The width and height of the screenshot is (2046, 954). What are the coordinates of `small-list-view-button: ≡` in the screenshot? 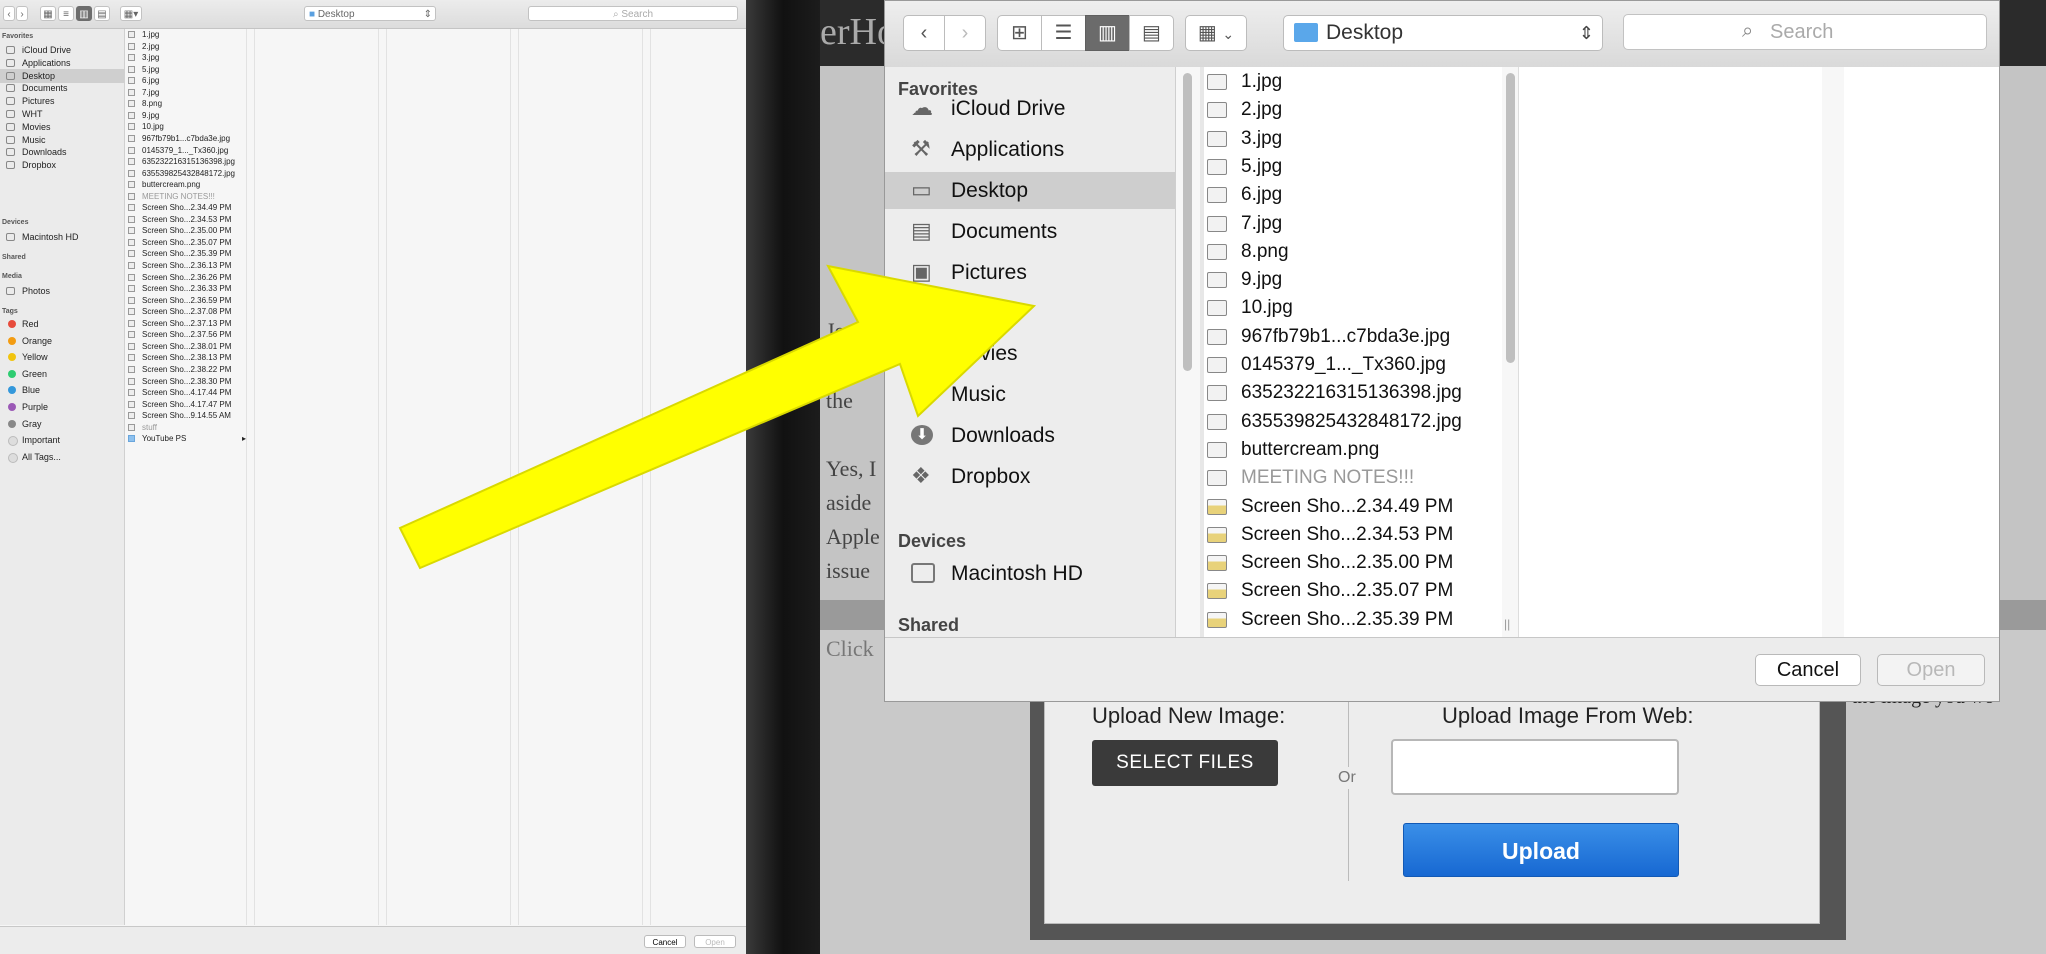 It's located at (66, 13).